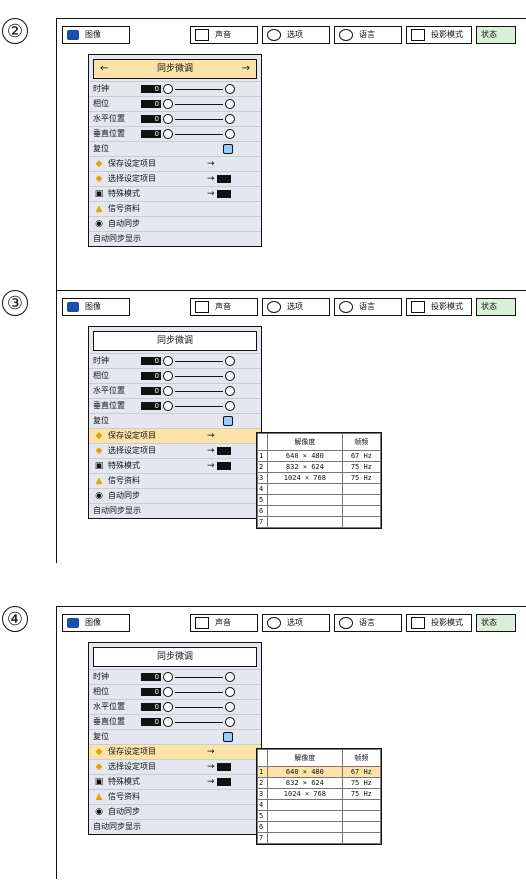 The height and width of the screenshot is (896, 526). I want to click on arrow-left-icon: ←, so click(104, 68).